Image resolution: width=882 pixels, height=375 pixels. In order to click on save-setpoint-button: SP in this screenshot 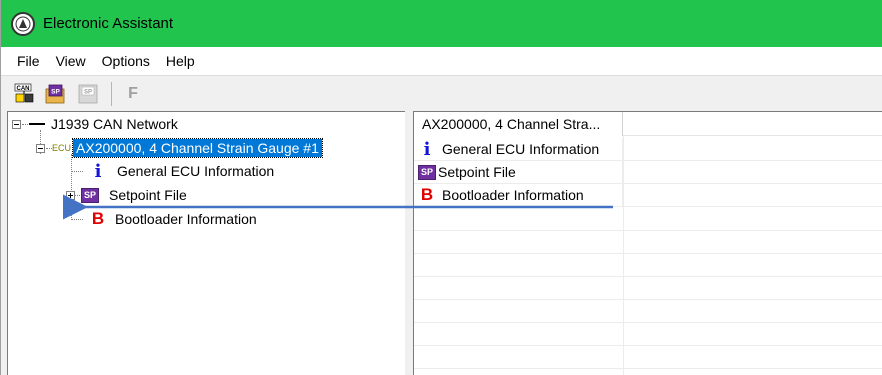, I will do `click(88, 94)`.